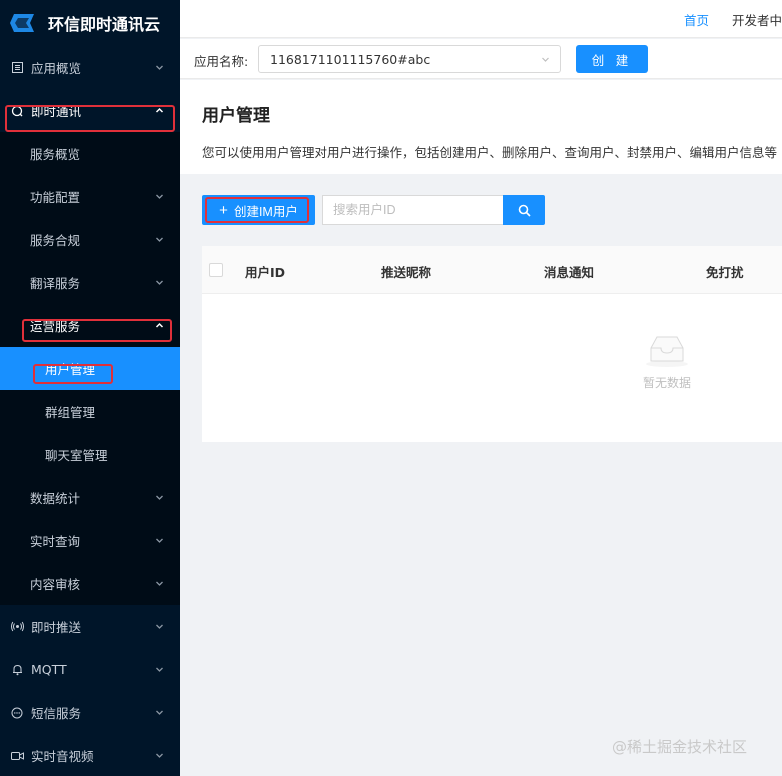 The image size is (782, 776). I want to click on doc-icon, so click(17, 68).